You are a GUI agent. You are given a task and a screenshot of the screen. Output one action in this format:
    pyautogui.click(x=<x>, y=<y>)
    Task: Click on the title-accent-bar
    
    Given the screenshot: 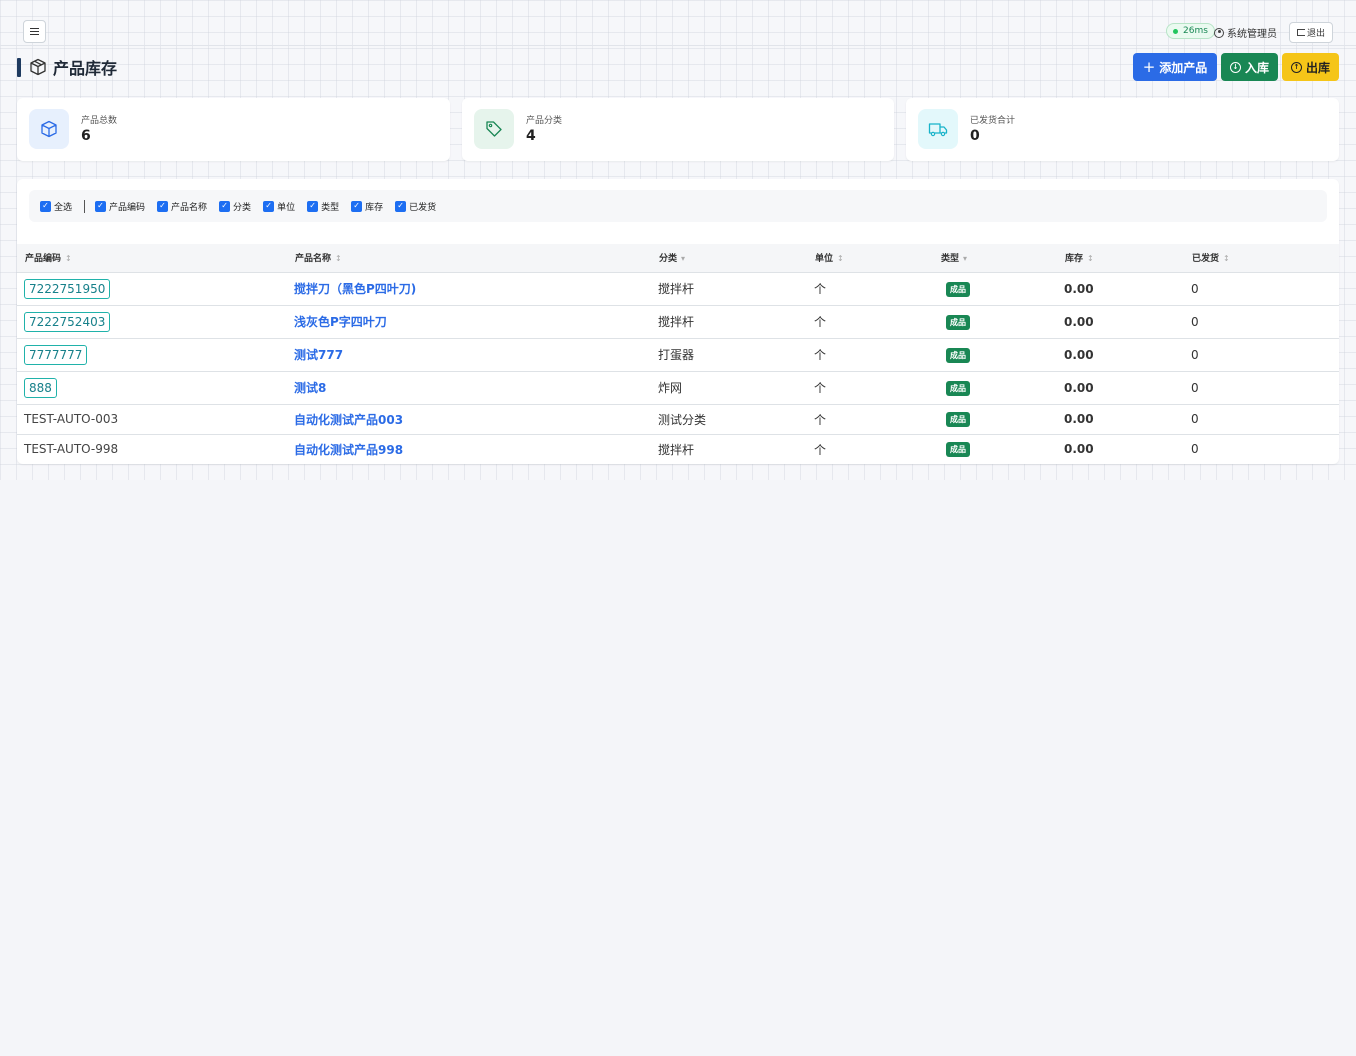 What is the action you would take?
    pyautogui.click(x=19, y=67)
    